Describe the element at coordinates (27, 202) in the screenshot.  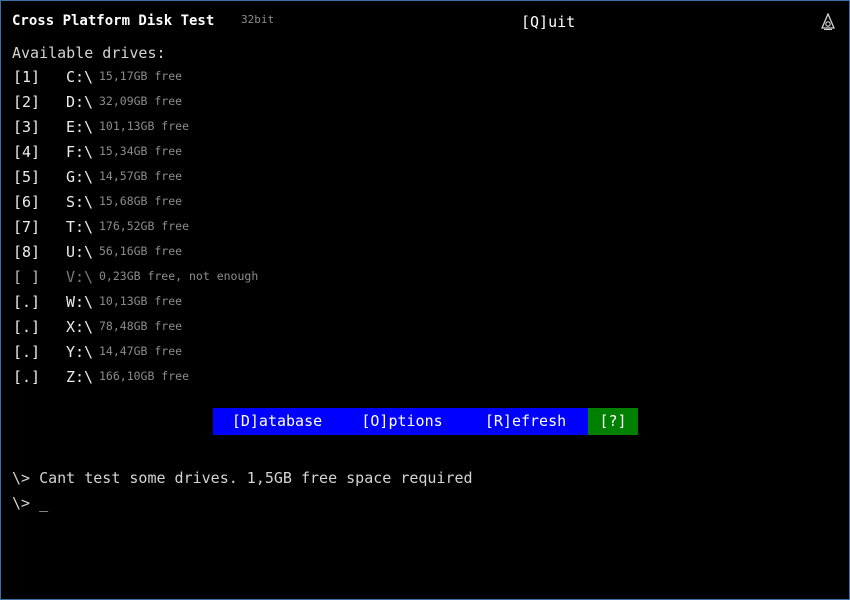
I see `drive-key: [6]` at that location.